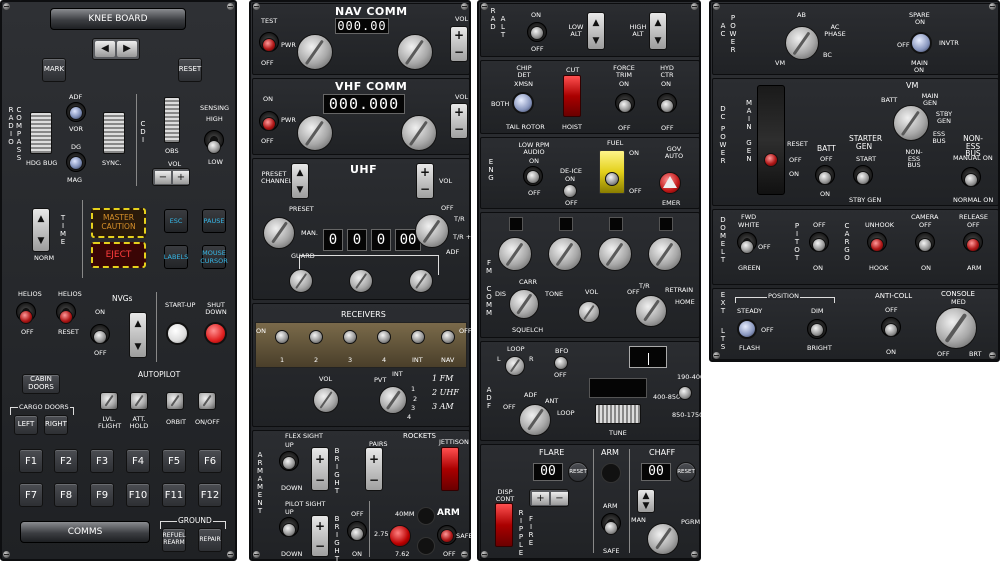 This screenshot has height=561, width=1000. Describe the element at coordinates (374, 469) in the screenshot. I see `pairs-stepper: + −` at that location.